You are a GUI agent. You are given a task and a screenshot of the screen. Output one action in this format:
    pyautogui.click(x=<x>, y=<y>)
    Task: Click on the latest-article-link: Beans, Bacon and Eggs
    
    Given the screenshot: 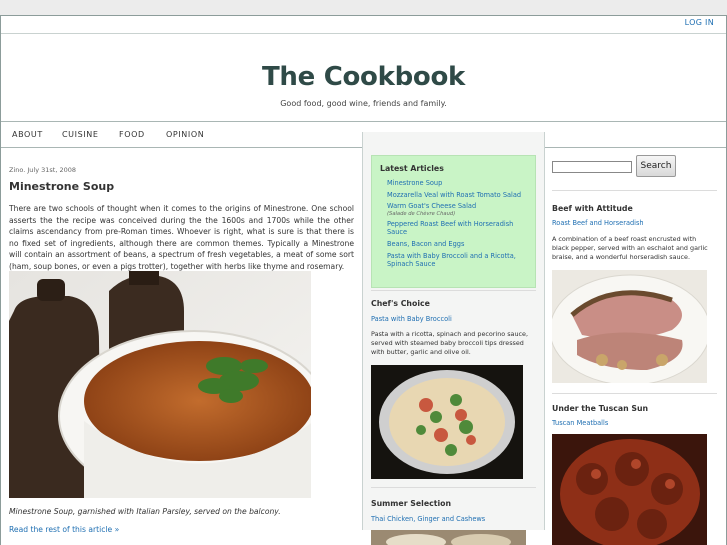 What is the action you would take?
    pyautogui.click(x=425, y=244)
    